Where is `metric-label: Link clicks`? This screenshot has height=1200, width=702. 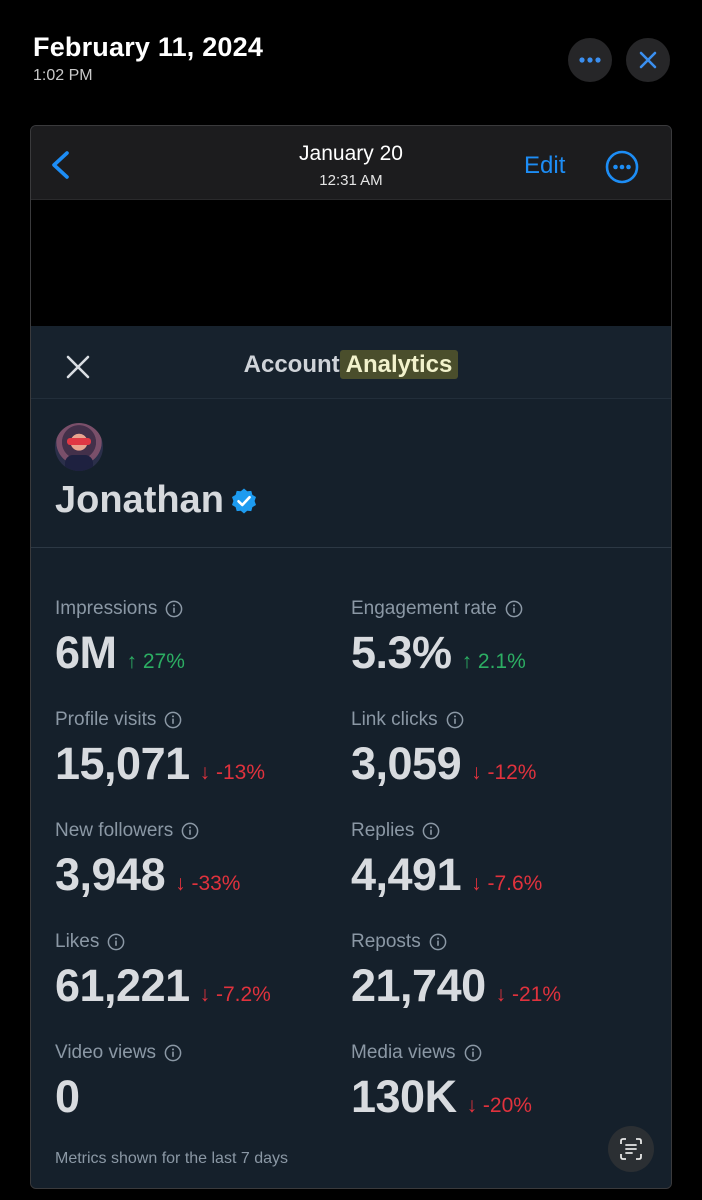
metric-label: Link clicks is located at coordinates (496, 720).